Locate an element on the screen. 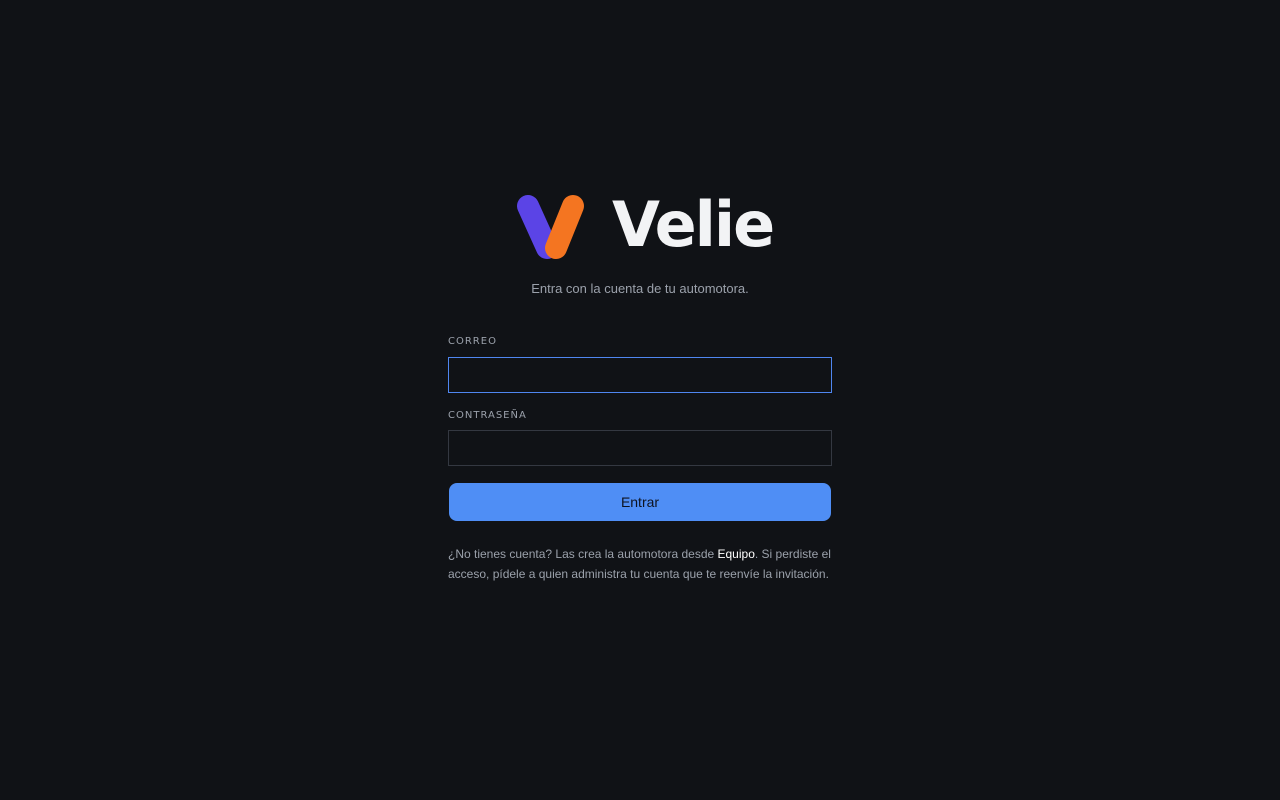 The width and height of the screenshot is (1280, 800). email-field is located at coordinates (640, 375).